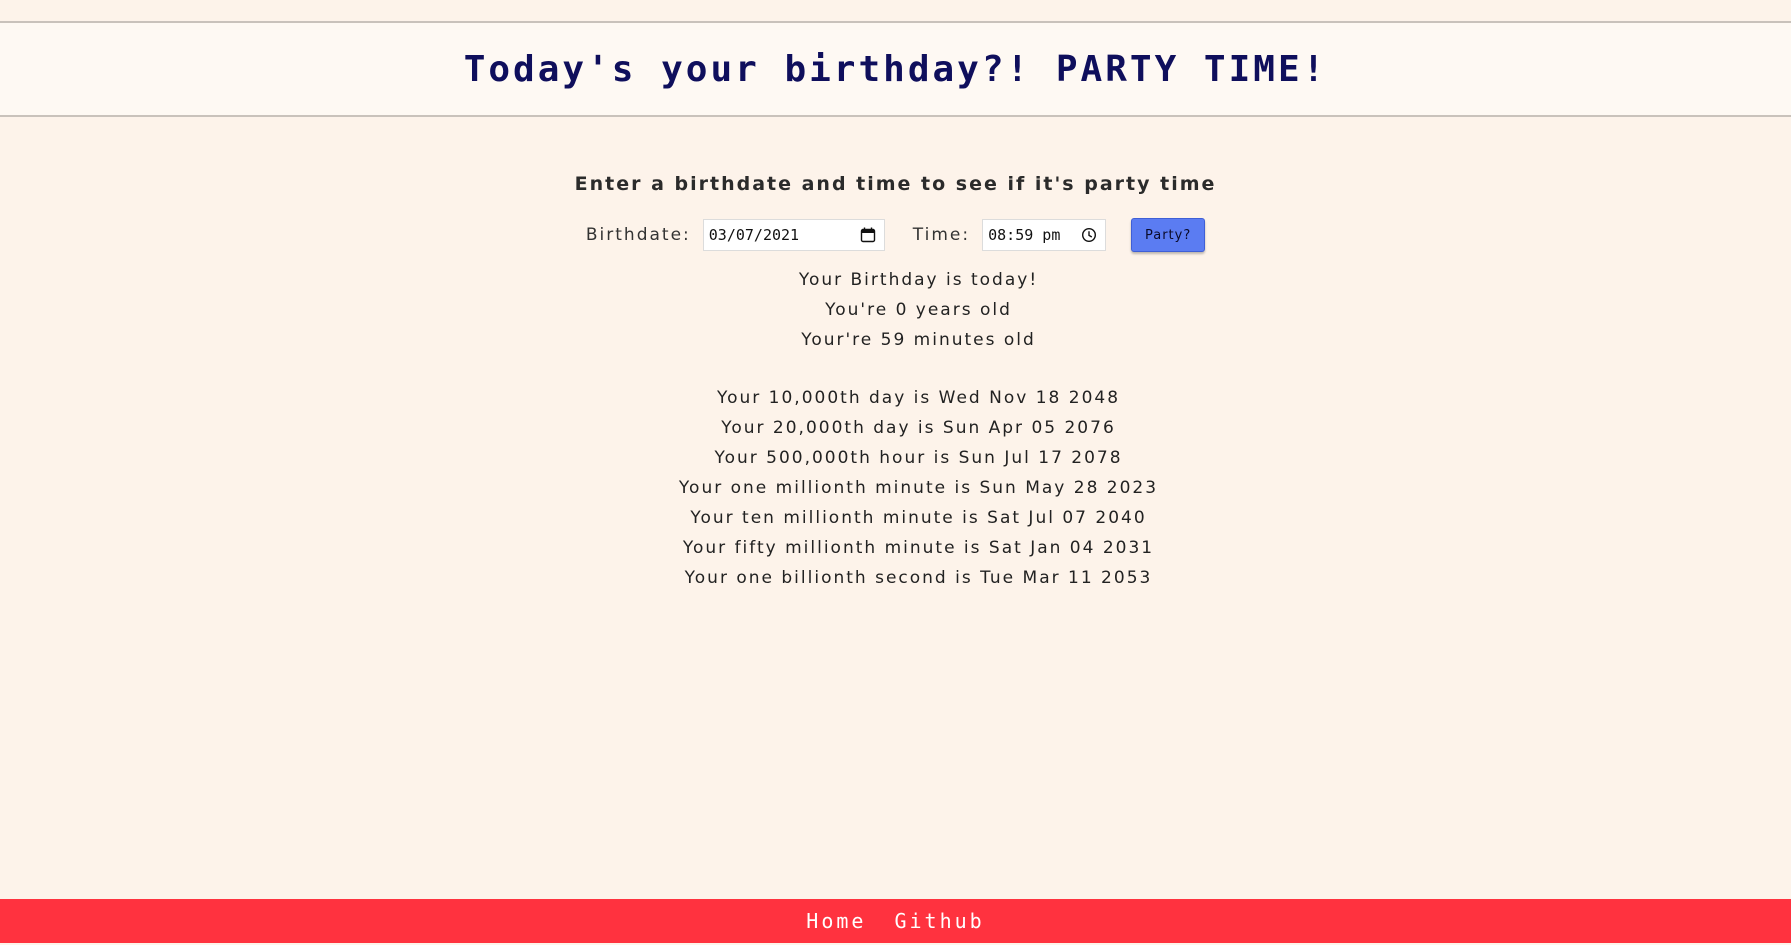  Describe the element at coordinates (918, 310) in the screenshot. I see `age-years-text: You're 0 years old` at that location.